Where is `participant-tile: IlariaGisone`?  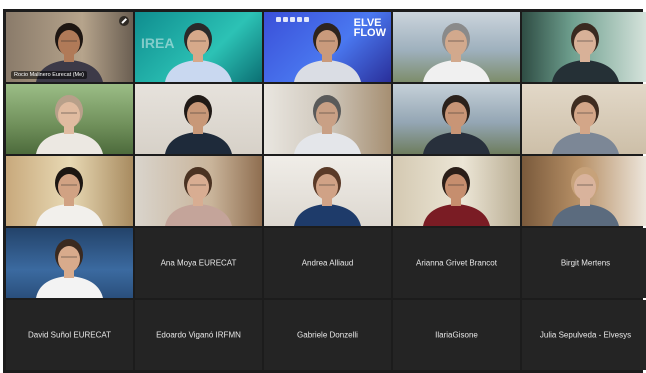 participant-tile: IlariaGisone is located at coordinates (456, 335).